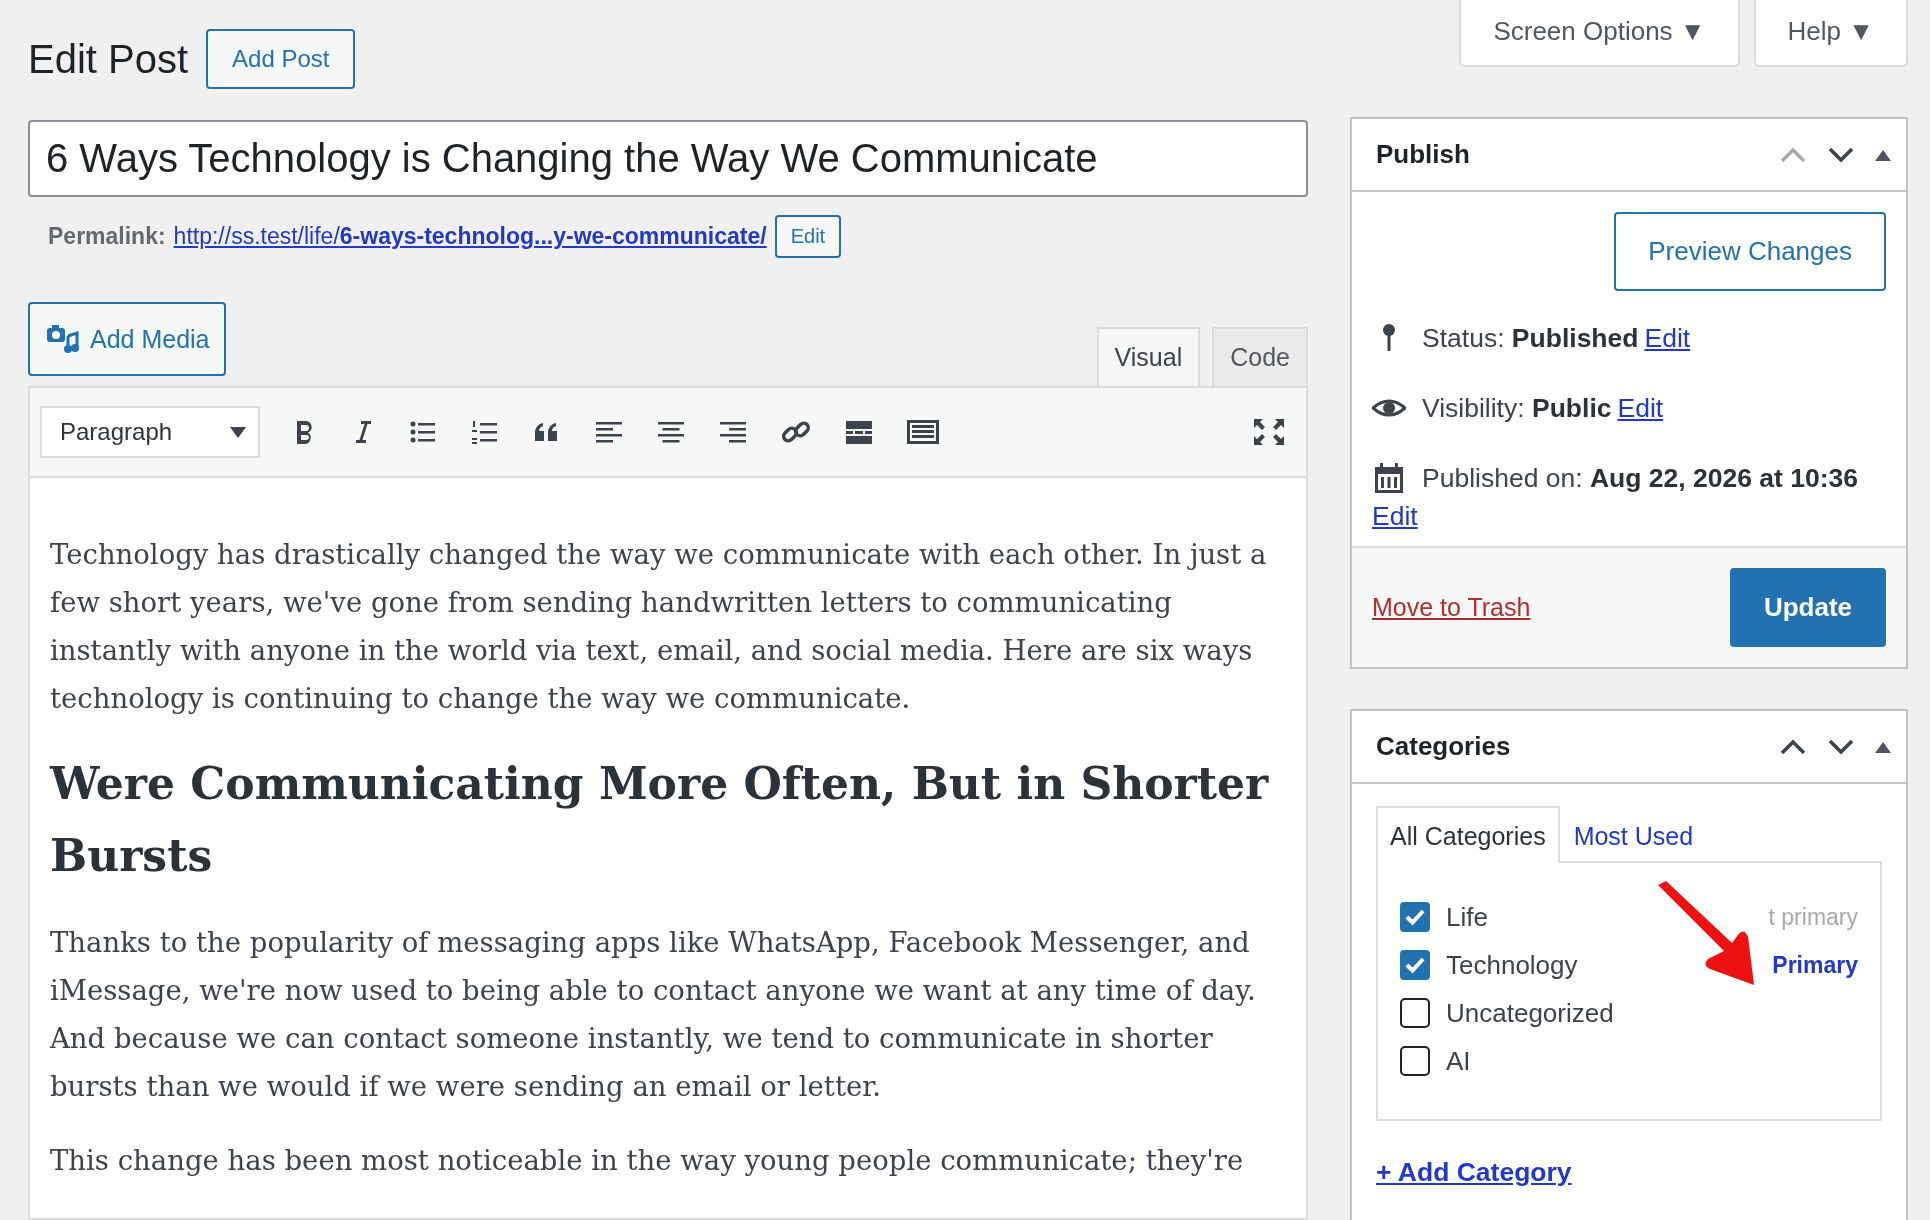  I want to click on editor-tab: Visual, so click(1148, 356).